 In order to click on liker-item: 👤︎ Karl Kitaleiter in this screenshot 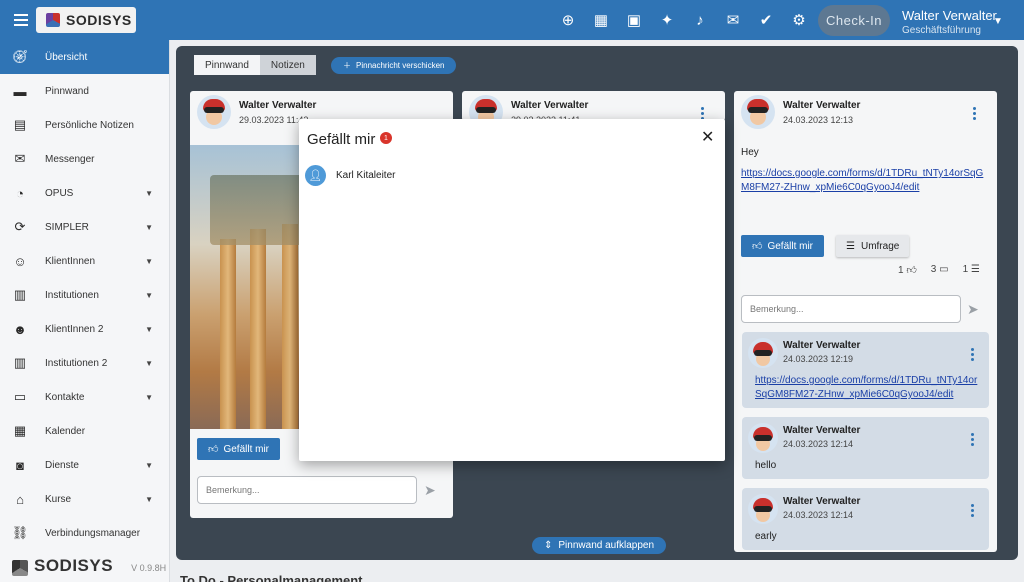, I will do `click(350, 175)`.